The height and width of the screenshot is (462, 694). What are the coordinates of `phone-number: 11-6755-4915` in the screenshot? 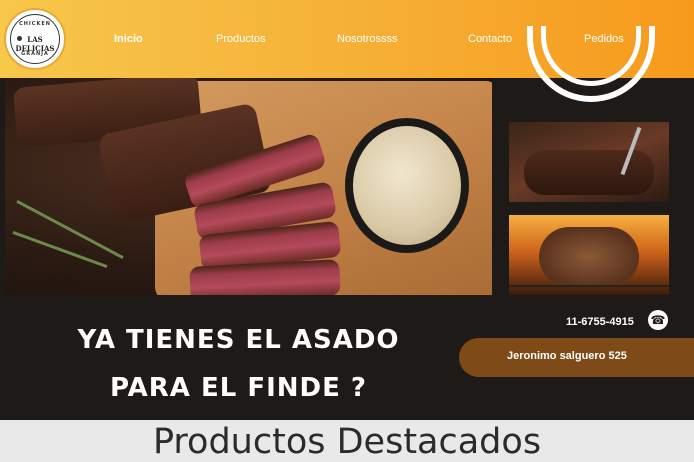 It's located at (600, 322).